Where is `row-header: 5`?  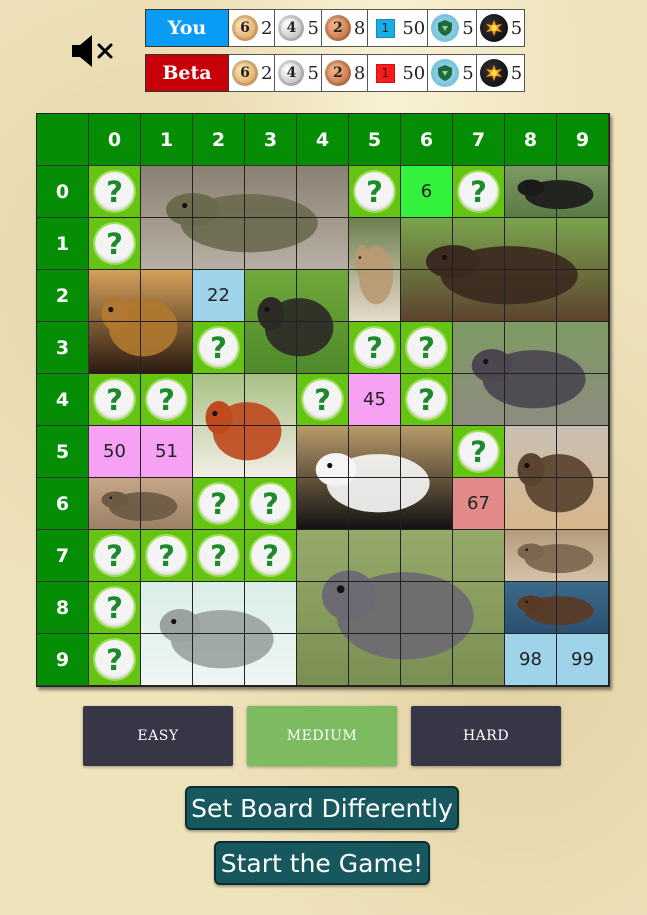
row-header: 5 is located at coordinates (63, 452).